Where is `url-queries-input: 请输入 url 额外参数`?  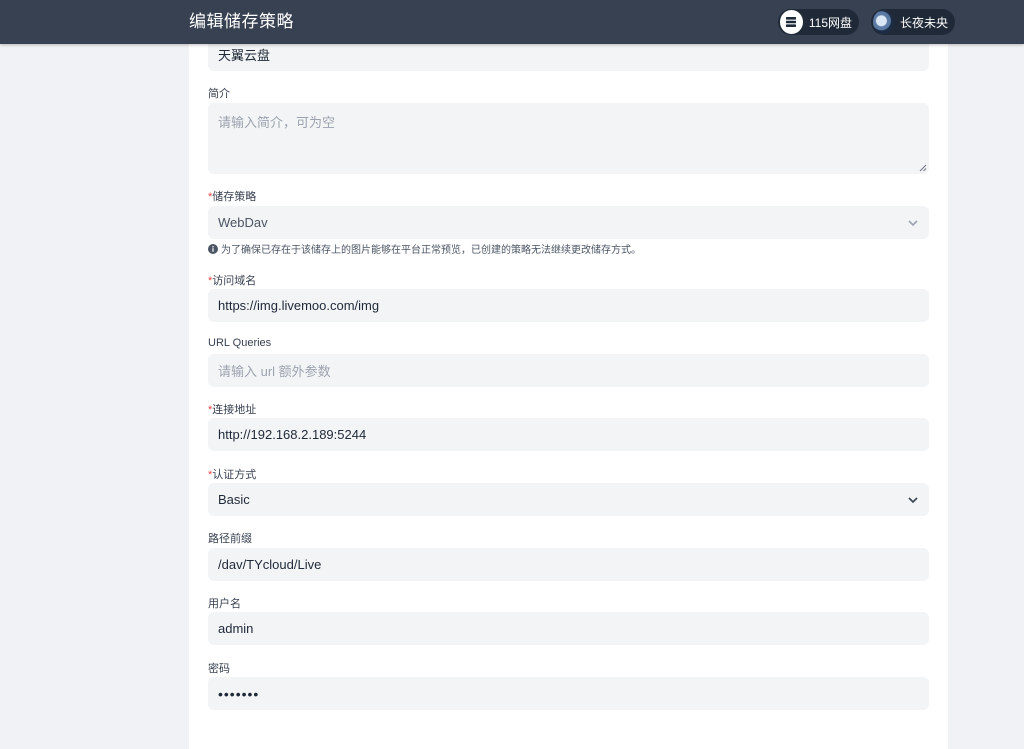 url-queries-input: 请输入 url 额外参数 is located at coordinates (568, 370).